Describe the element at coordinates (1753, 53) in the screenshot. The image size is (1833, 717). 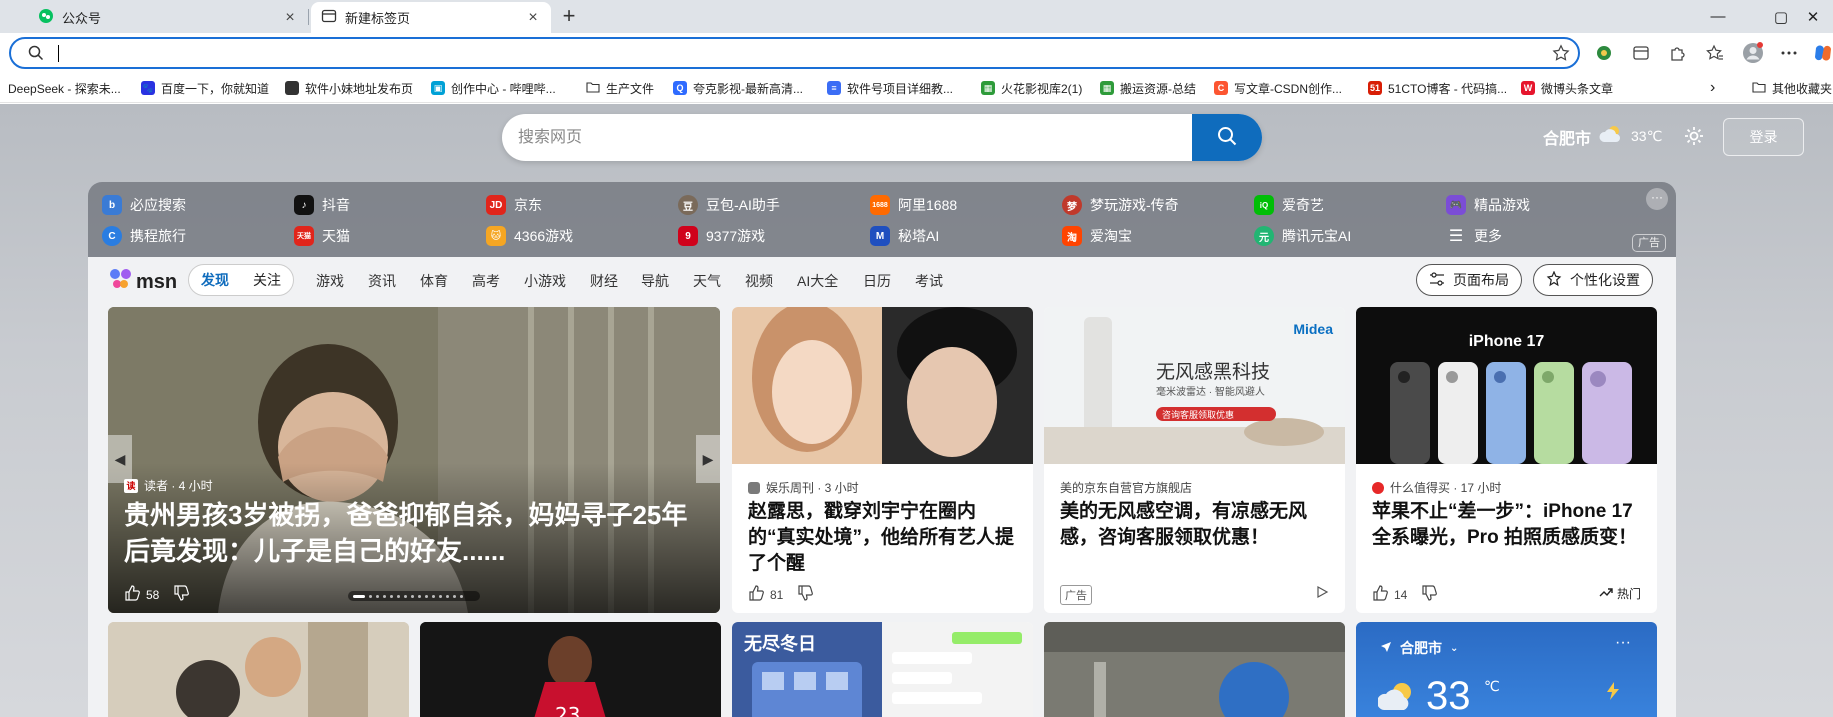
I see `profile-avatar-icon` at that location.